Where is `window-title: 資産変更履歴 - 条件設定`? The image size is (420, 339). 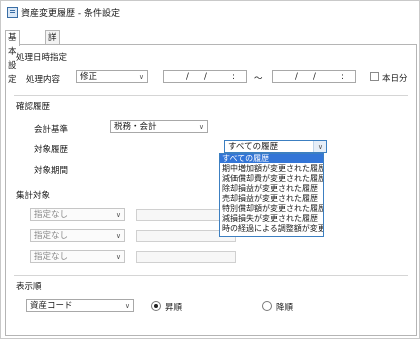
window-title: 資産変更履歴 - 条件設定 is located at coordinates (70, 14).